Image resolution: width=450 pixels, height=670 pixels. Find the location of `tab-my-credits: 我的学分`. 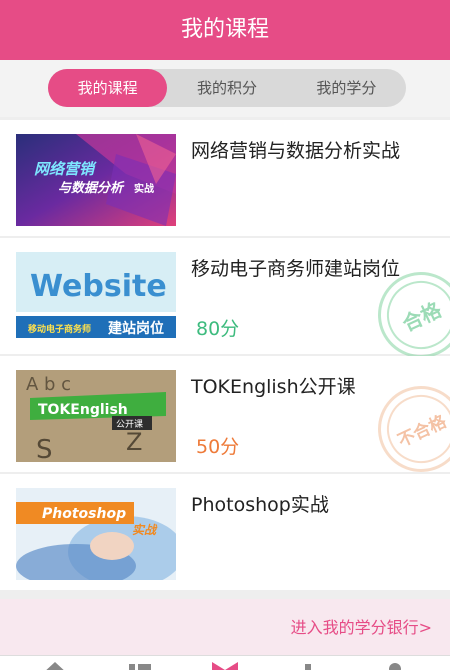

tab-my-credits: 我的学分 is located at coordinates (346, 88).